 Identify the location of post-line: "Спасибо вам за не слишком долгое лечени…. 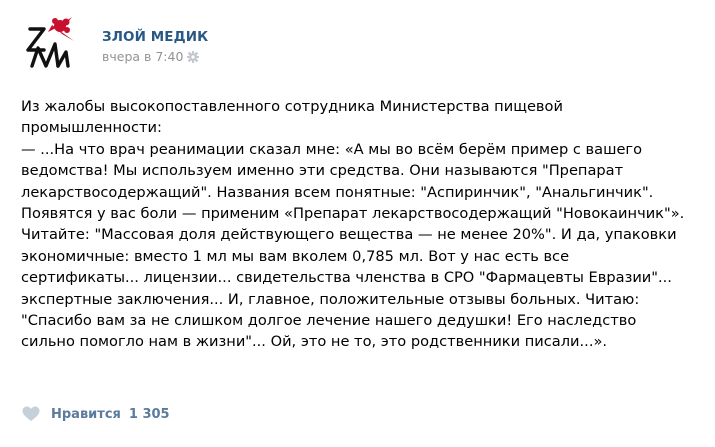
(329, 321).